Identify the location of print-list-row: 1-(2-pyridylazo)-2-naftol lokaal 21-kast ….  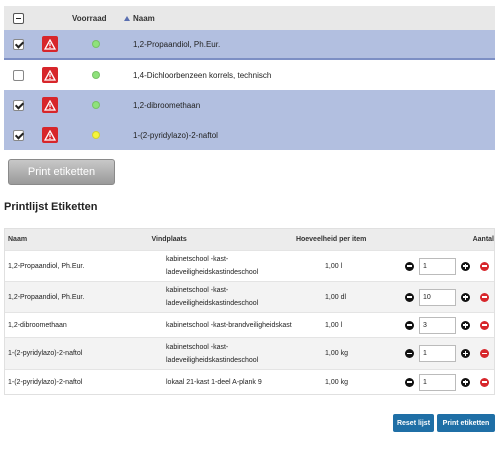
(249, 381).